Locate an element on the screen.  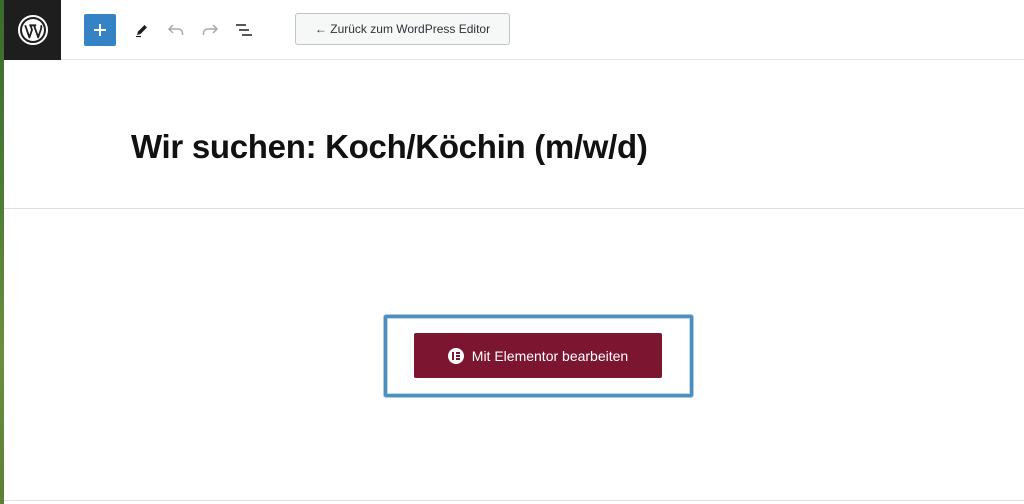
redo-icon is located at coordinates (210, 29).